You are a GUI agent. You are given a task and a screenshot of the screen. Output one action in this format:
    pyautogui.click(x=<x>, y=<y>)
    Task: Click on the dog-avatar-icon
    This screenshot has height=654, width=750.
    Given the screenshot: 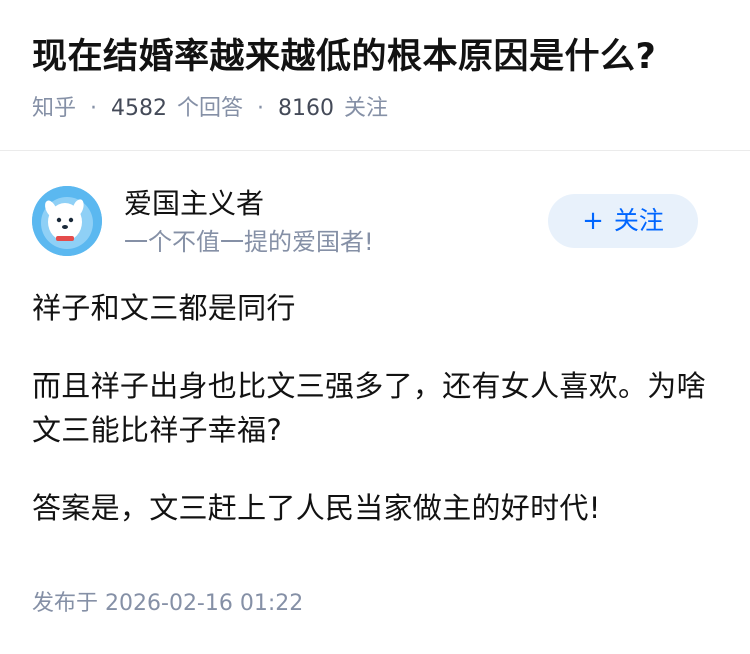 What is the action you would take?
    pyautogui.click(x=67, y=221)
    